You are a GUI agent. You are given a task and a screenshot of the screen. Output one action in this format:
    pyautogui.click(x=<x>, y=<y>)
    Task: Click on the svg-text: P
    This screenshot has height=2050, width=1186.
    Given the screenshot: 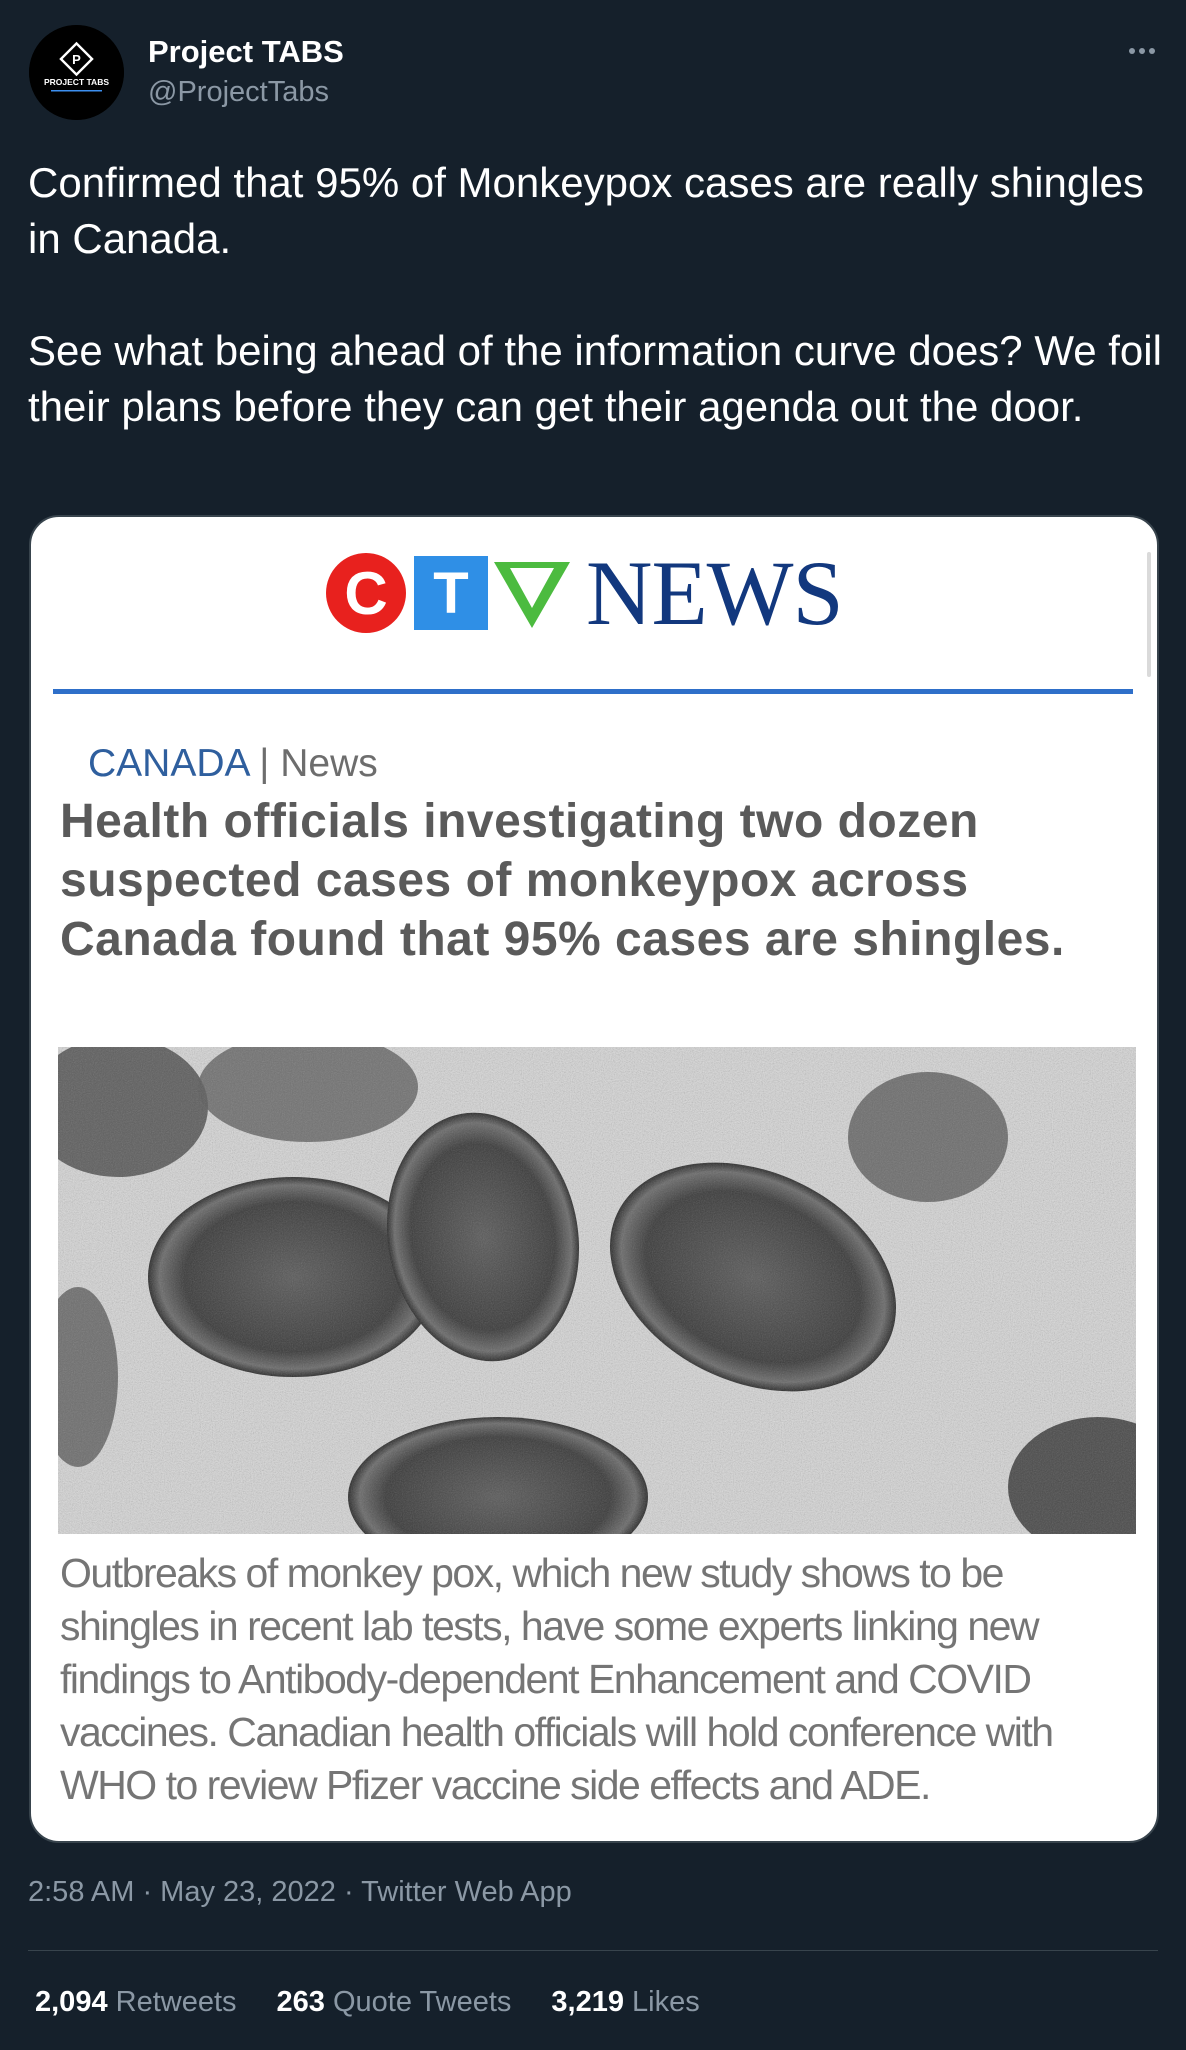 What is the action you would take?
    pyautogui.click(x=76, y=59)
    